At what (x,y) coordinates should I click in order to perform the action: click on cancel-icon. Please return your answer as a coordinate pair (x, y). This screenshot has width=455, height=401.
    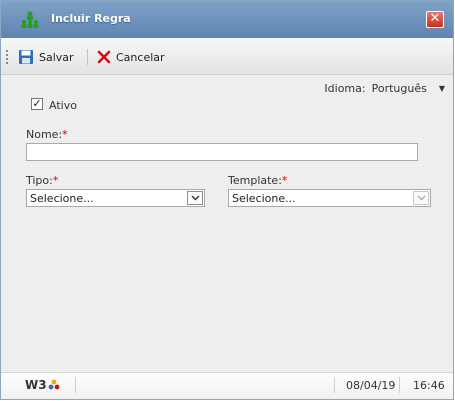
    Looking at the image, I should click on (104, 57).